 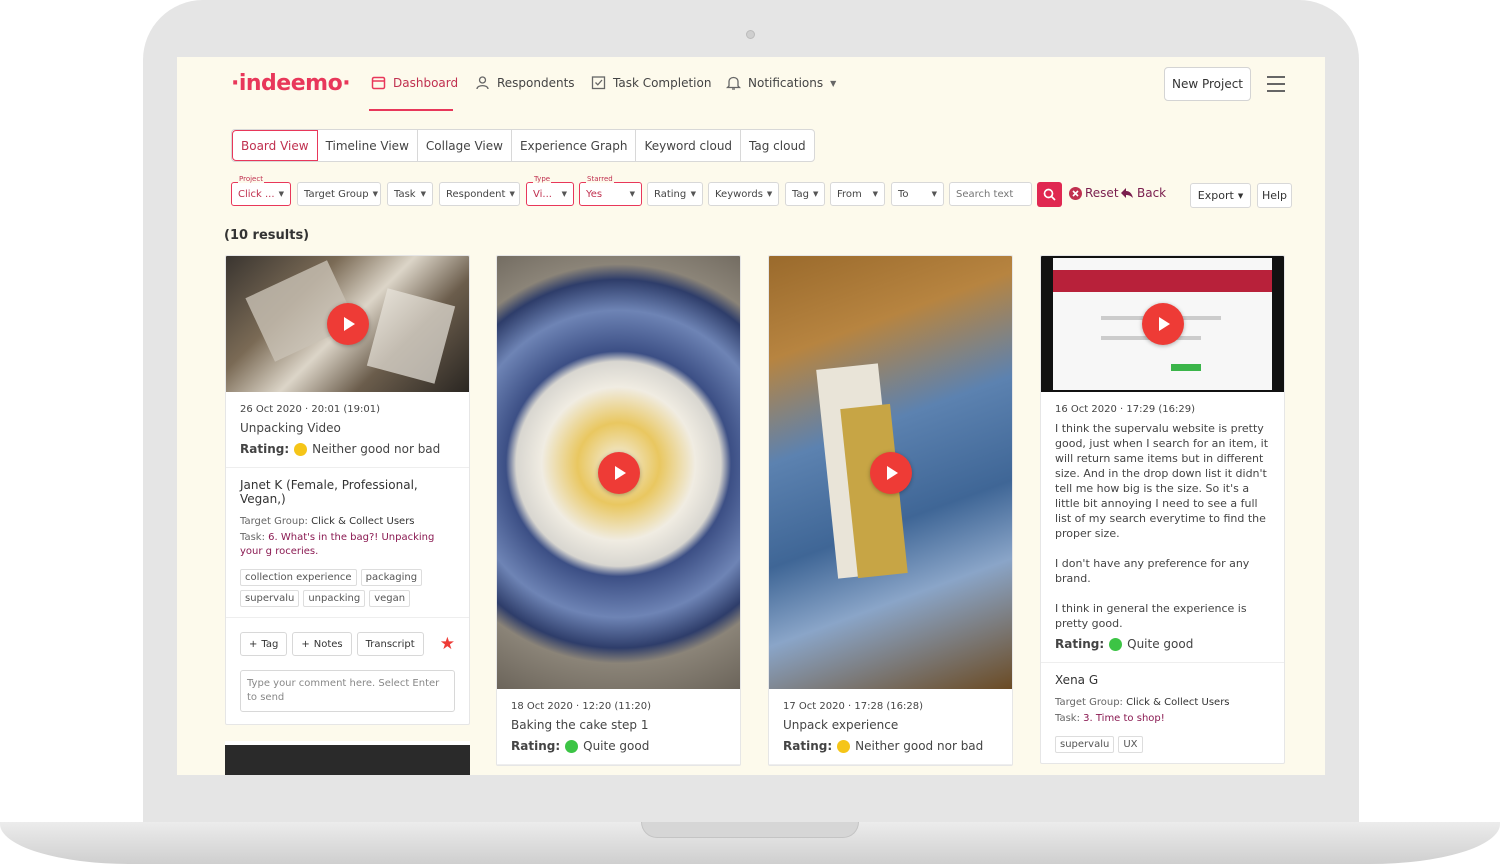 What do you see at coordinates (465, 145) in the screenshot?
I see `tab-collage-view: Collage View` at bounding box center [465, 145].